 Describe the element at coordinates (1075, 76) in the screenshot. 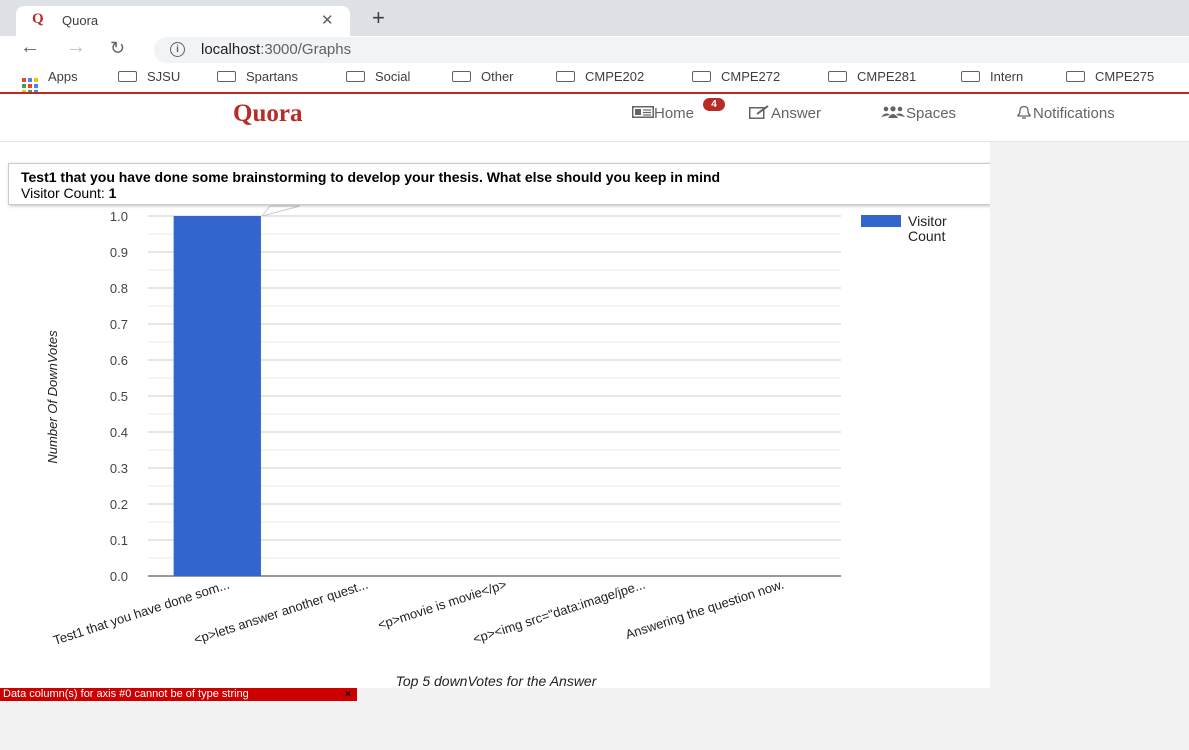

I see `folder-icon` at that location.